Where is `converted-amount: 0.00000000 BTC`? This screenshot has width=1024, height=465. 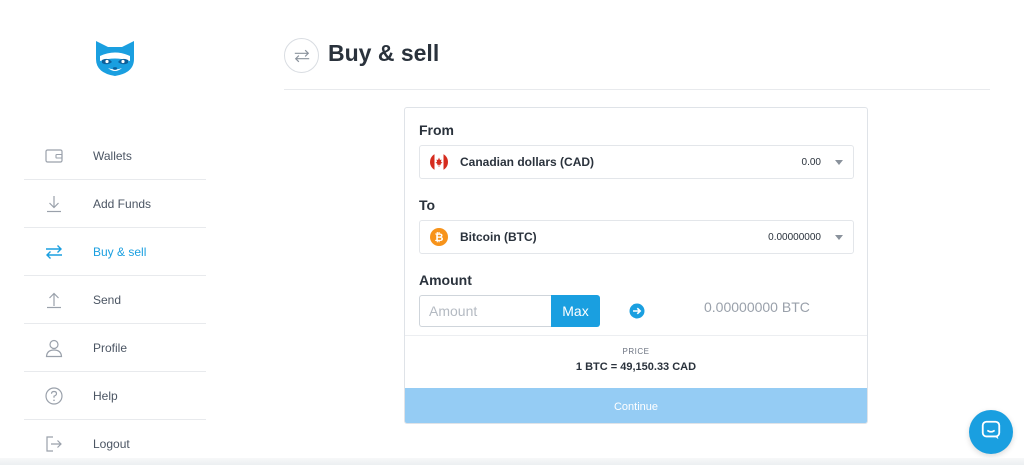 converted-amount: 0.00000000 BTC is located at coordinates (757, 307).